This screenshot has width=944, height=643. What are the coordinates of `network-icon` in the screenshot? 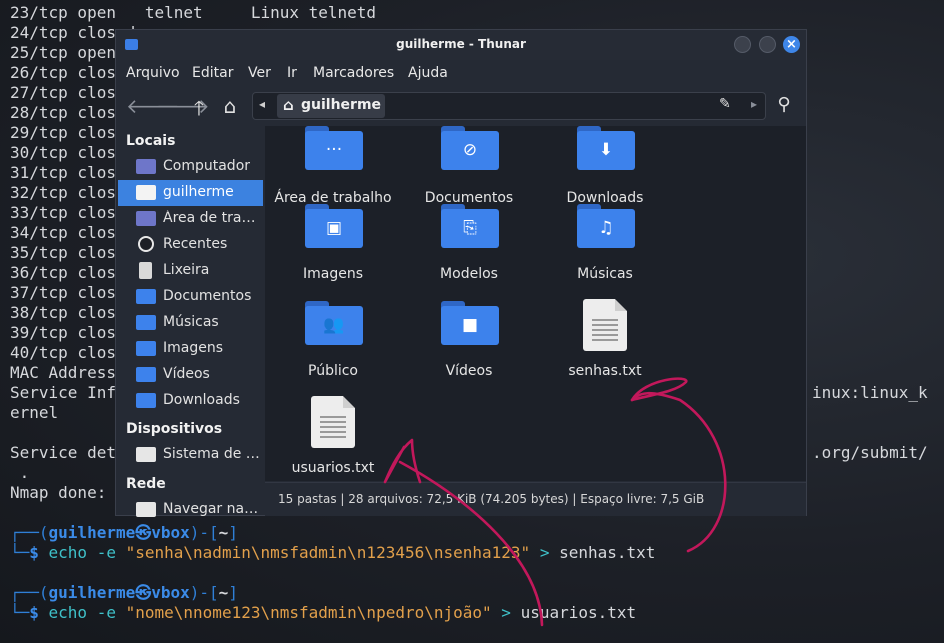 It's located at (146, 509).